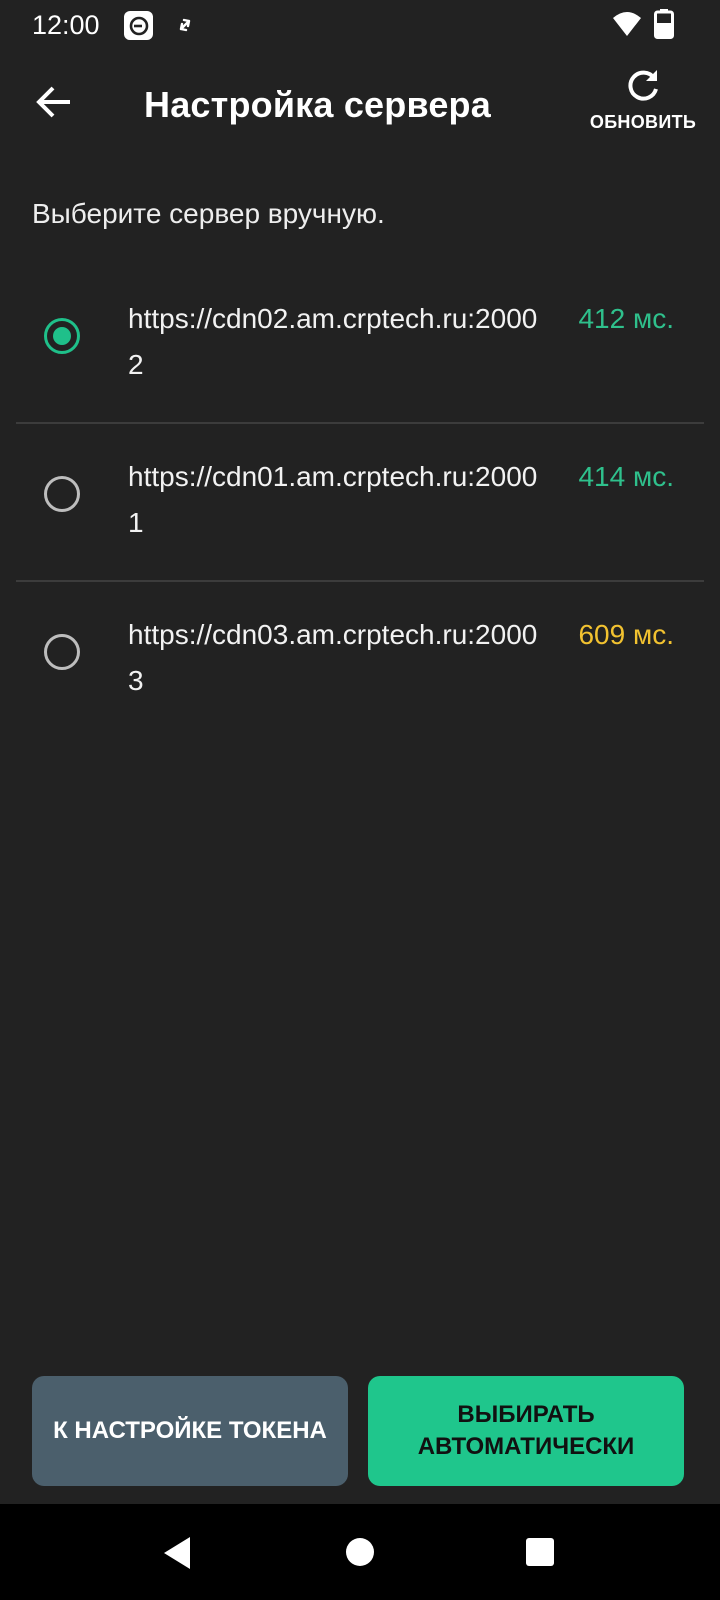 This screenshot has height=1600, width=720. What do you see at coordinates (190, 1431) in the screenshot?
I see `token-settings-button: К НАСТРОЙКЕ ТОКЕНА` at bounding box center [190, 1431].